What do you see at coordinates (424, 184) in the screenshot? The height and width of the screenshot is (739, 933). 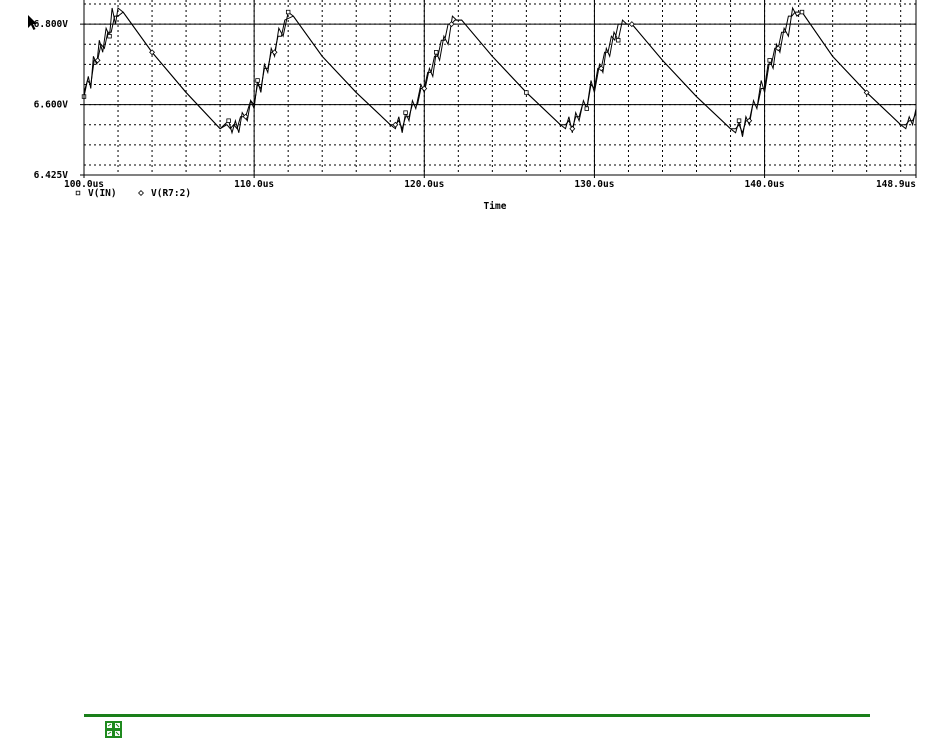 I see `x-tick-label: 120.0us` at bounding box center [424, 184].